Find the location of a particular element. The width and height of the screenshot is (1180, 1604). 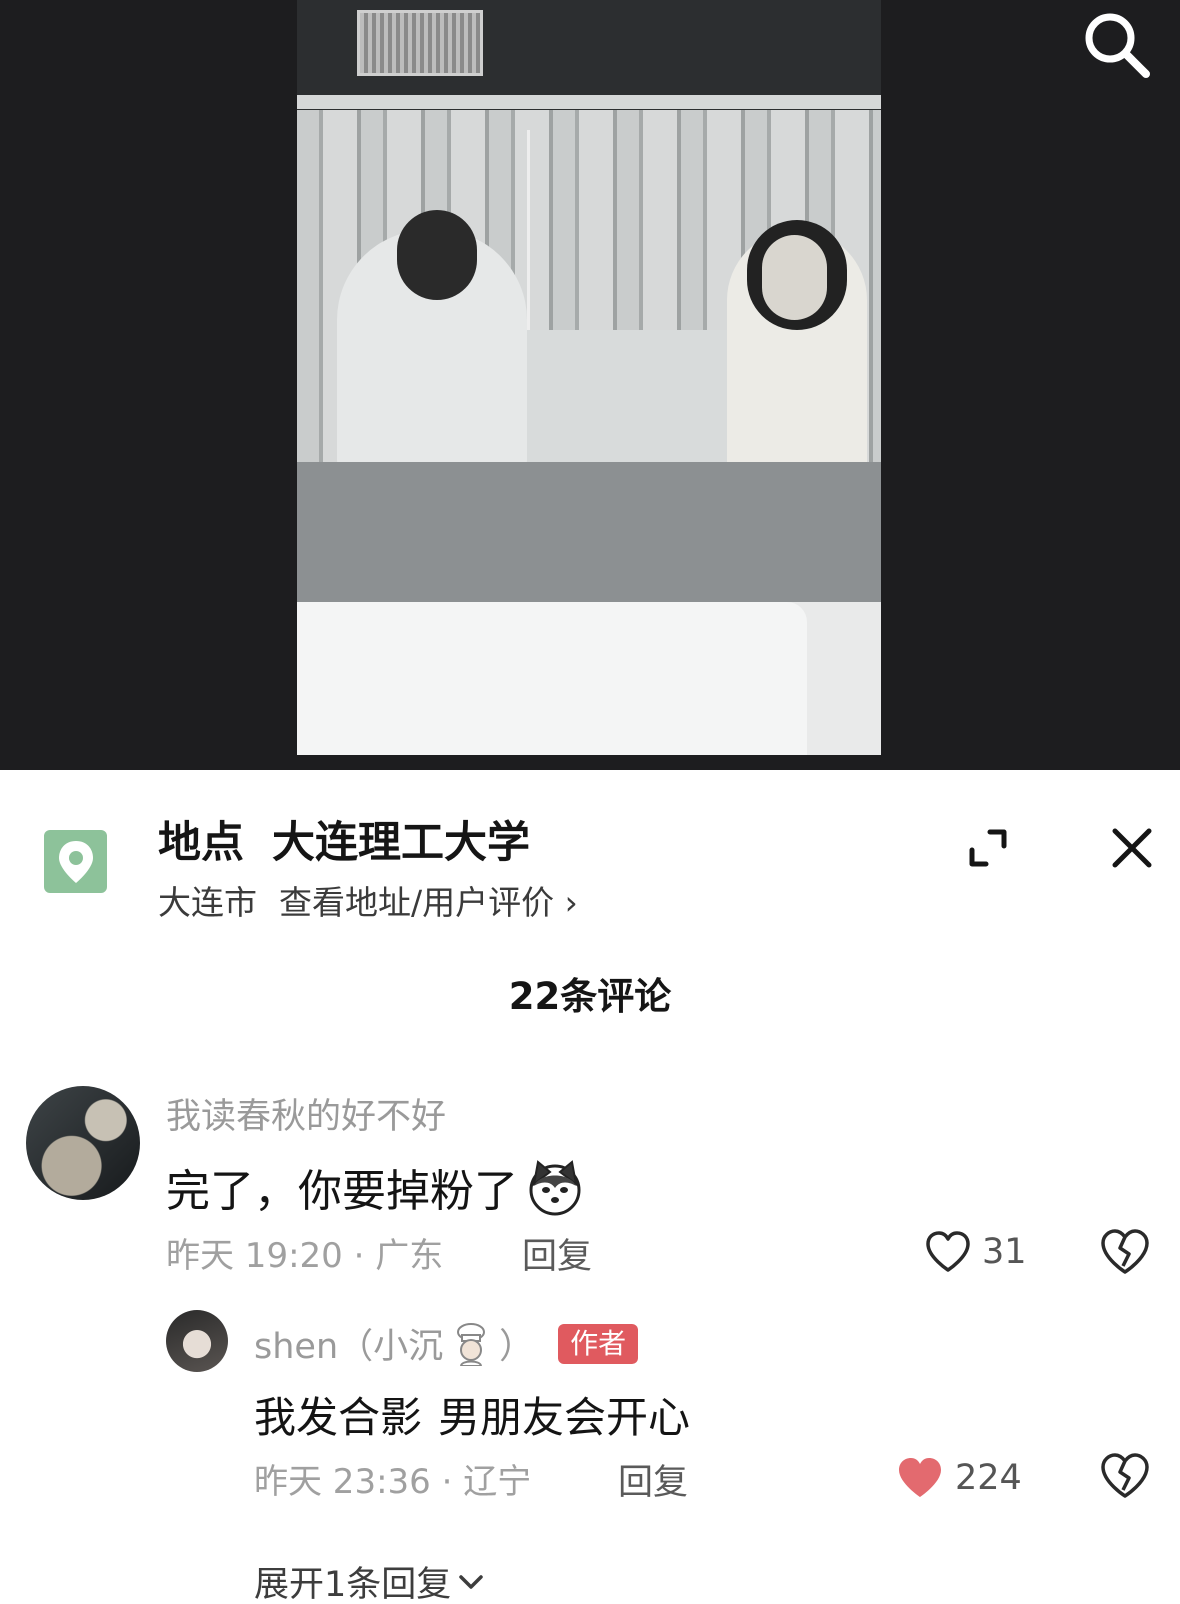

expand-icon is located at coordinates (988, 848).